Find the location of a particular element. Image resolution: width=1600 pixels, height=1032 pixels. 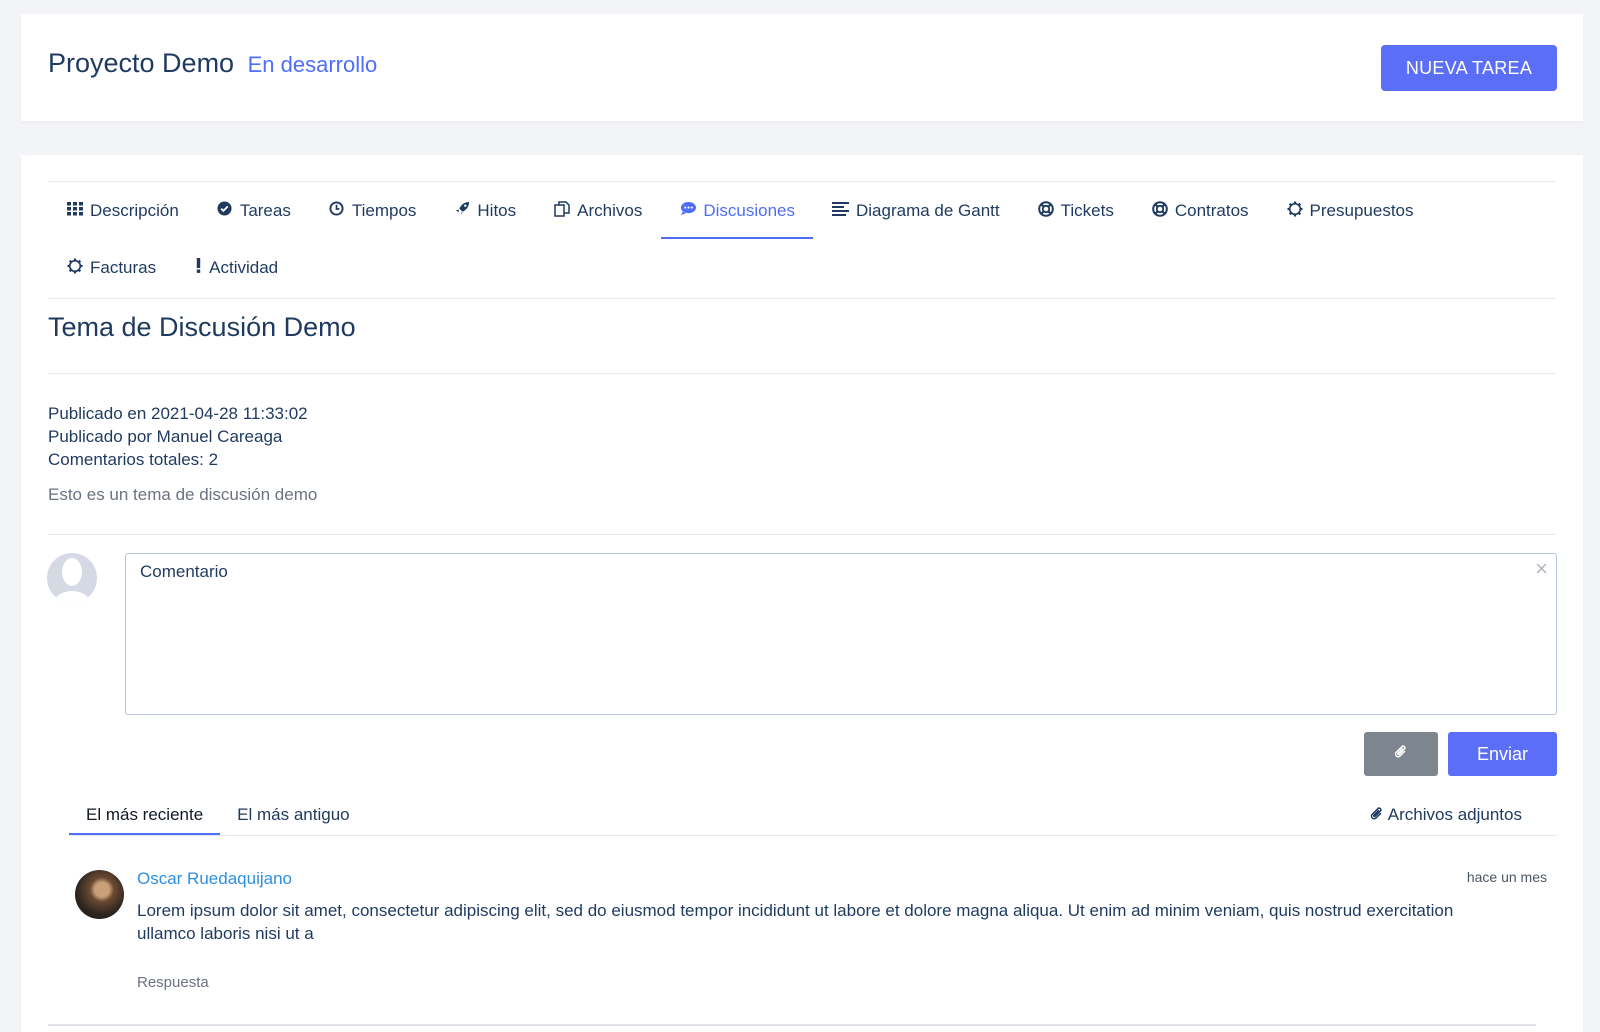

tab-label: Facturas is located at coordinates (123, 267).